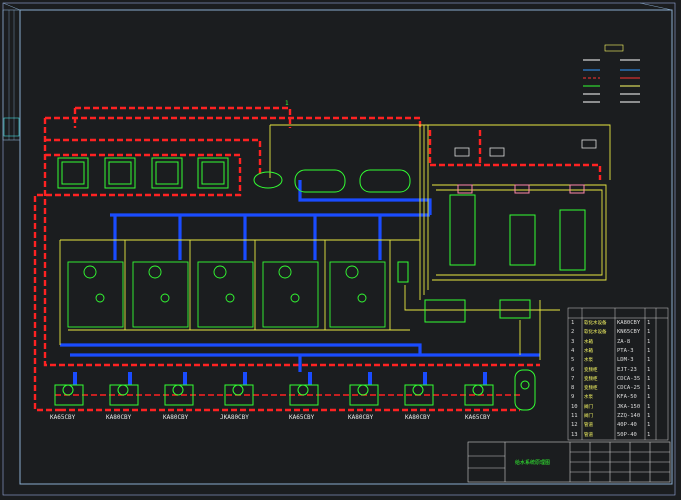 This screenshot has height=500, width=681. Describe the element at coordinates (573, 397) in the screenshot. I see `table-cell: 9` at that location.